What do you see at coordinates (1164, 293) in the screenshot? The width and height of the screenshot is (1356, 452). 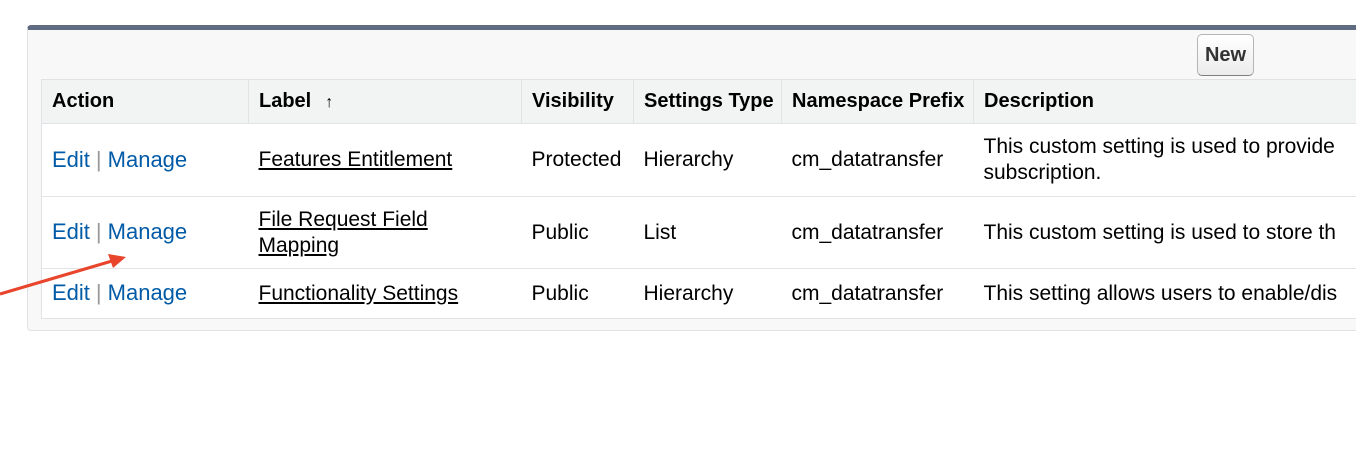 I see `description-cell: This setting allows users to enable/dis` at bounding box center [1164, 293].